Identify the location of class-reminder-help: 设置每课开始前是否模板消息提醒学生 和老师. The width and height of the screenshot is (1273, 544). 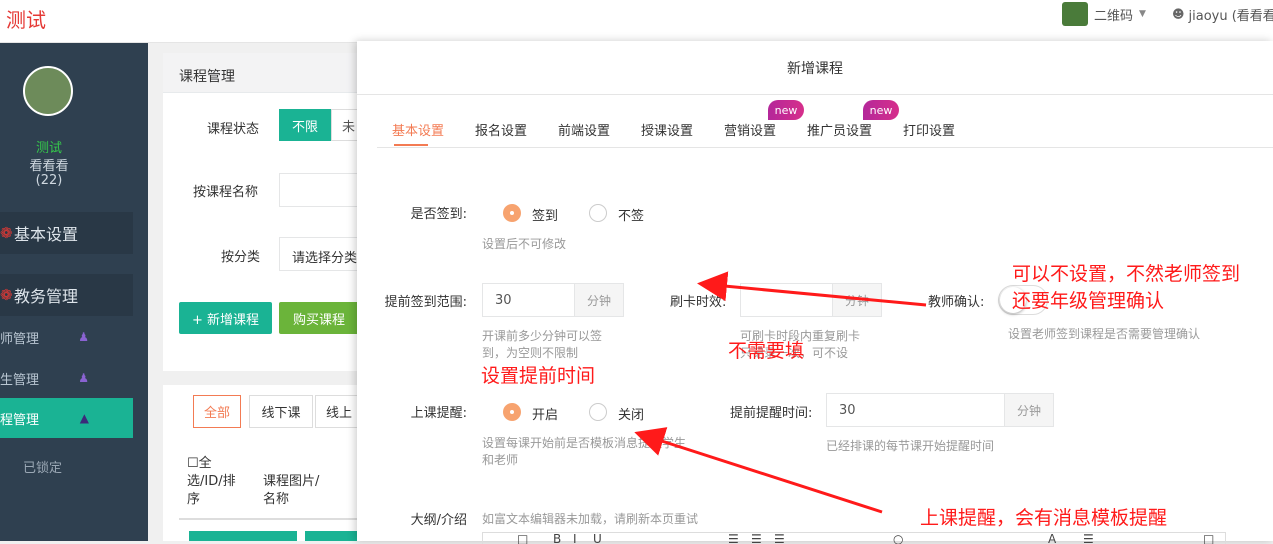
(584, 452).